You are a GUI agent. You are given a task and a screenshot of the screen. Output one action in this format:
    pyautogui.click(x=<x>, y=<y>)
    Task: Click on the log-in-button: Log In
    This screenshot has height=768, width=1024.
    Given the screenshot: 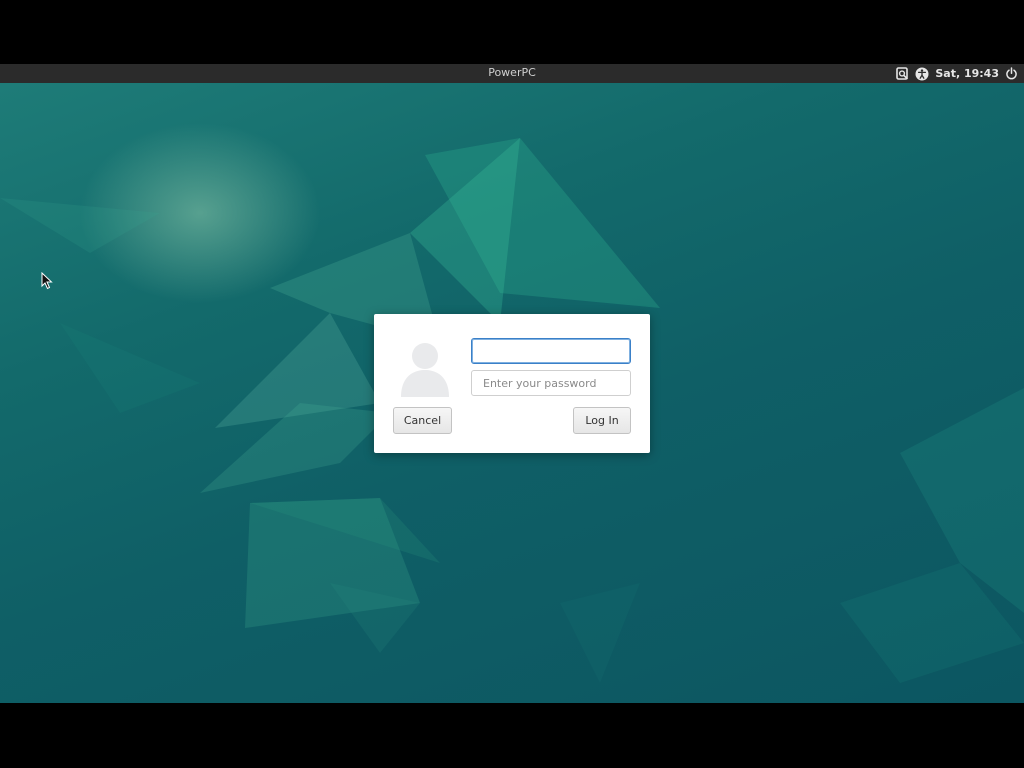 What is the action you would take?
    pyautogui.click(x=602, y=420)
    